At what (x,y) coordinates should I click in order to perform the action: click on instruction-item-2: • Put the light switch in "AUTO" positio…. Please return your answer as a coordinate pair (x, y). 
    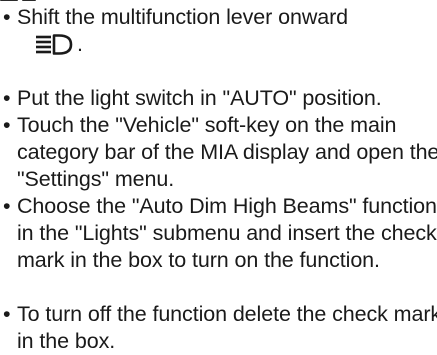
    Looking at the image, I should click on (218, 98).